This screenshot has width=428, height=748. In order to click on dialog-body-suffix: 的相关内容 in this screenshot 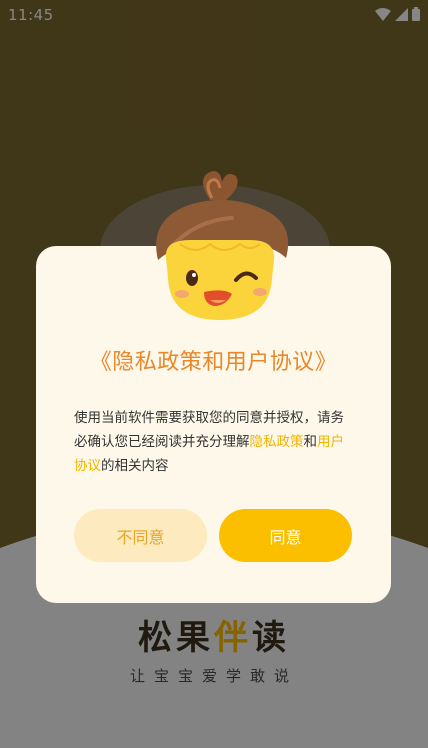, I will do `click(135, 466)`.